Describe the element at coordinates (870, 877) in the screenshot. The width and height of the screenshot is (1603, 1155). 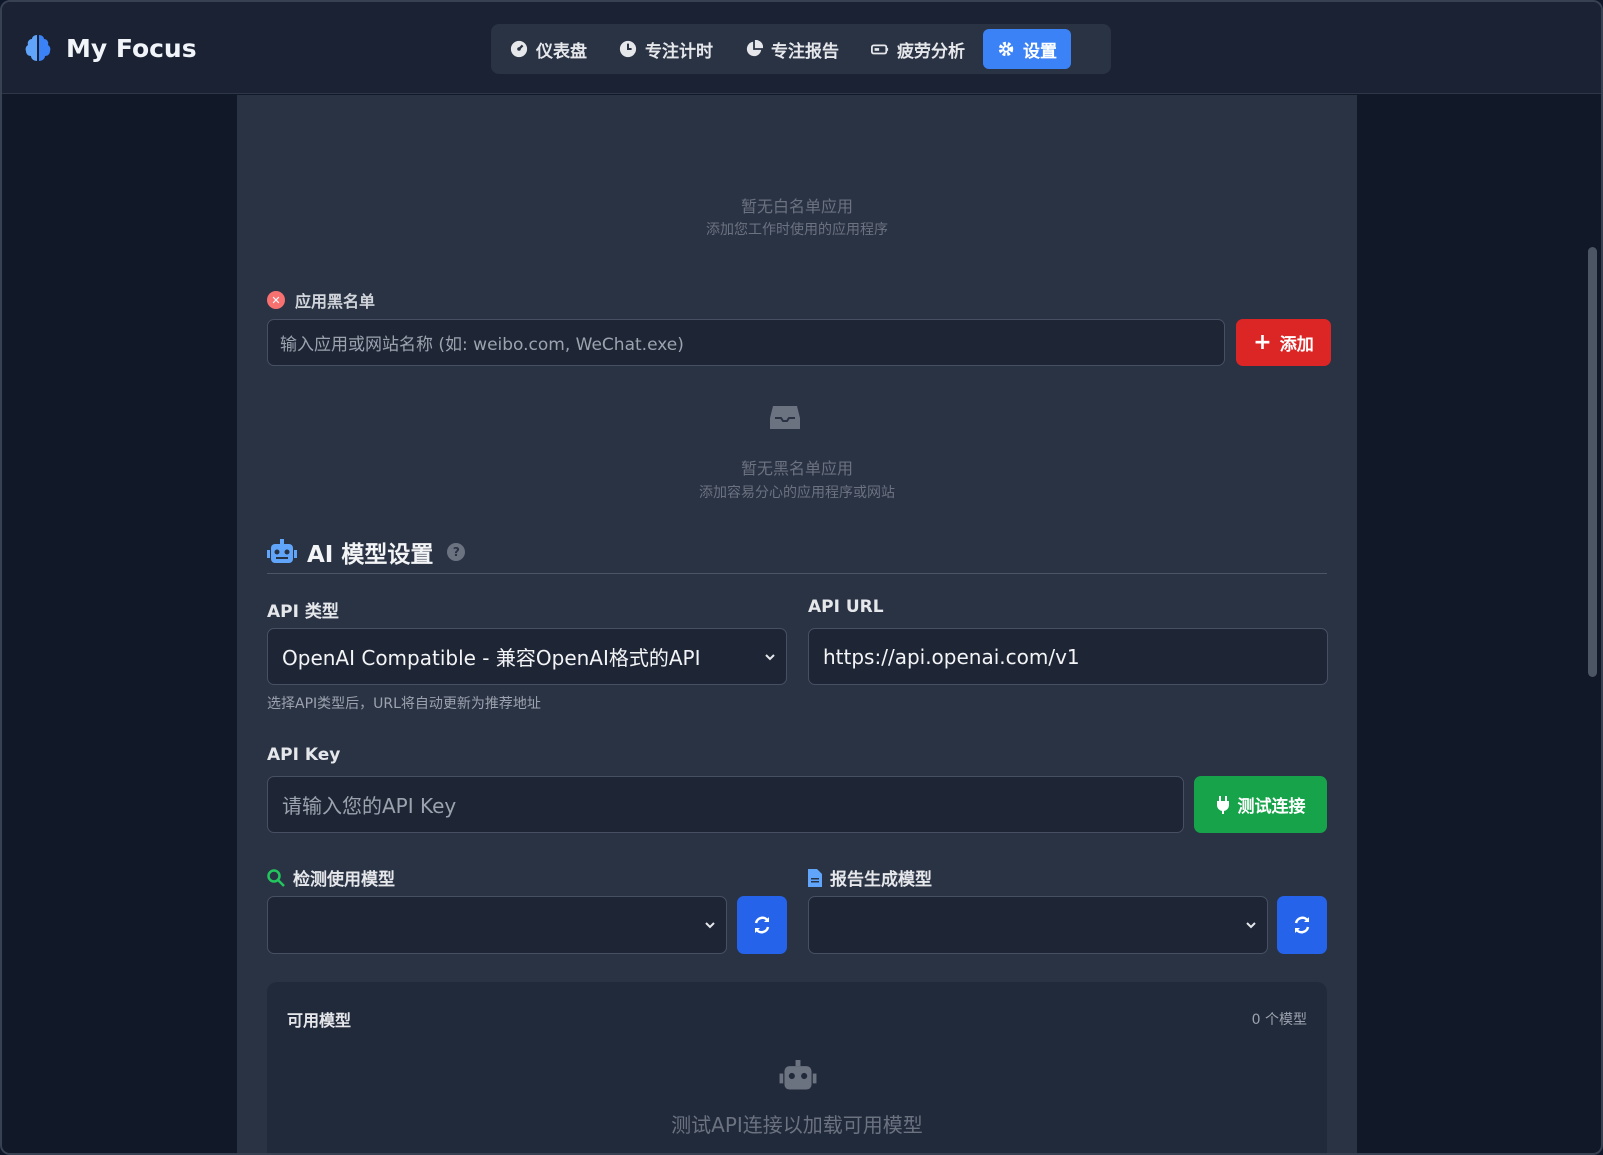
I see `report-model-label: 报告生成模型` at that location.